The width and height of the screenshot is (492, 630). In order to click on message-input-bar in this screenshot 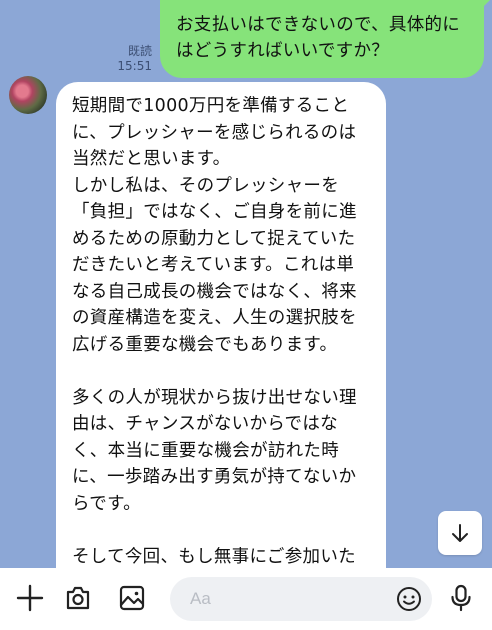, I will do `click(246, 599)`.